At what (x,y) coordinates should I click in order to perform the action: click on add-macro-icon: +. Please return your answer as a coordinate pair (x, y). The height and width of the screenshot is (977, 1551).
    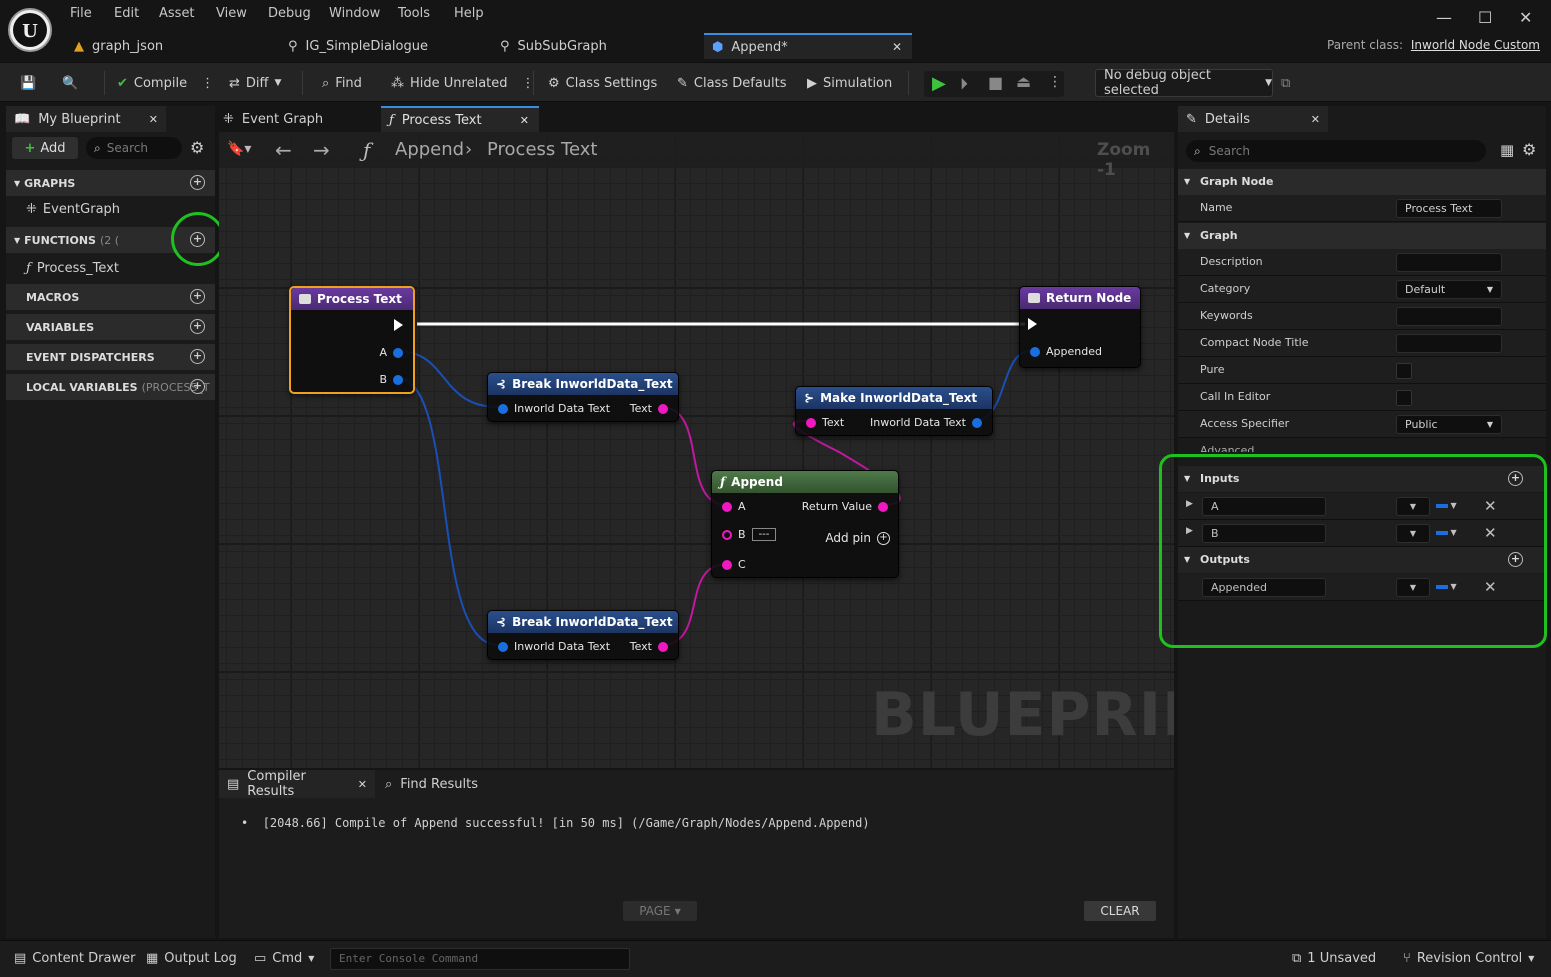
    Looking at the image, I should click on (197, 296).